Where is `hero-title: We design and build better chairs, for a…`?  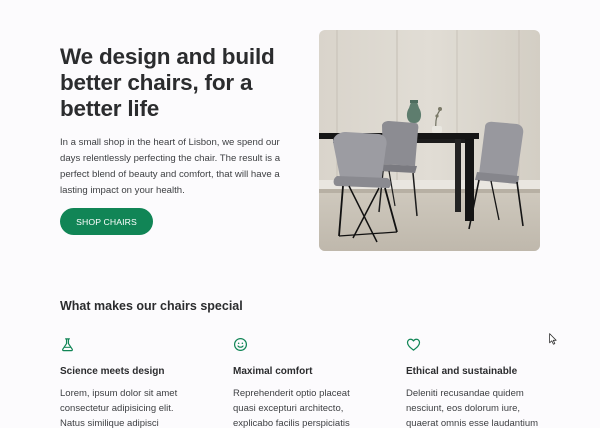 hero-title: We design and build better chairs, for a… is located at coordinates (167, 82).